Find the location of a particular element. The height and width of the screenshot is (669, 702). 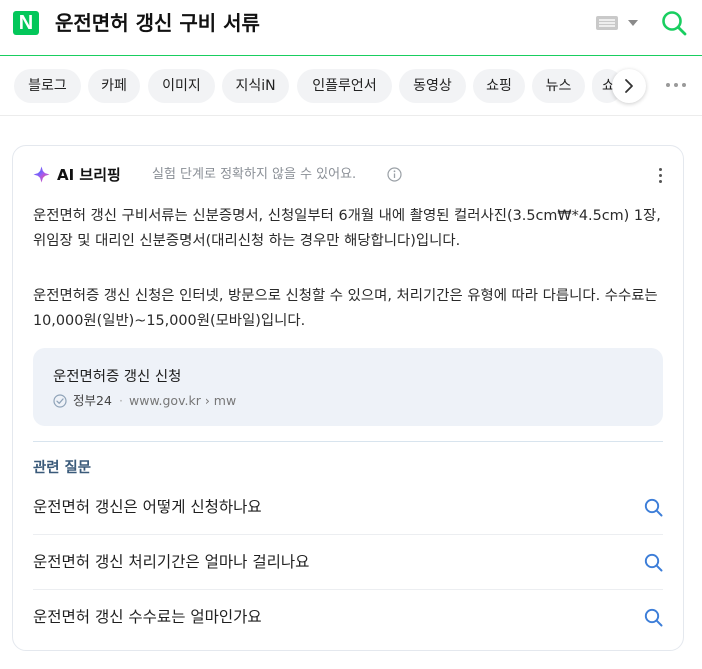

naver-logo: N is located at coordinates (26, 23).